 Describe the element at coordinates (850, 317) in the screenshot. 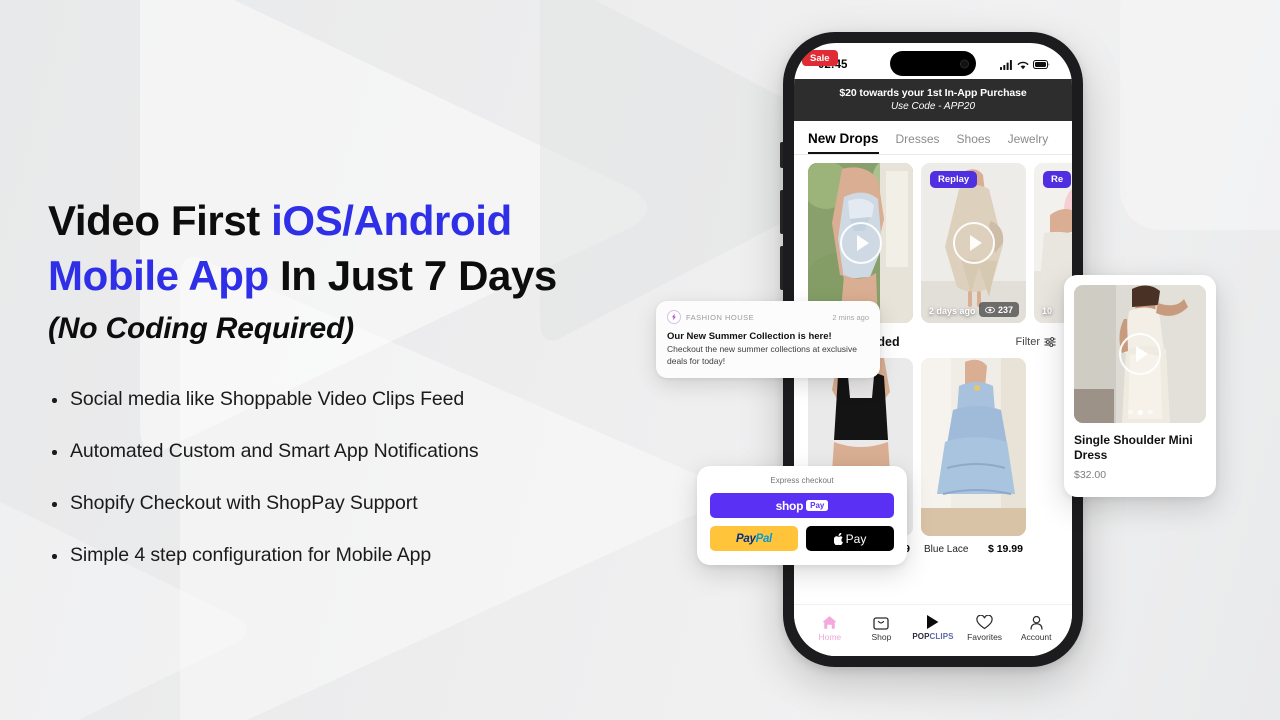

I see `notification-time: 2 mins ago` at that location.